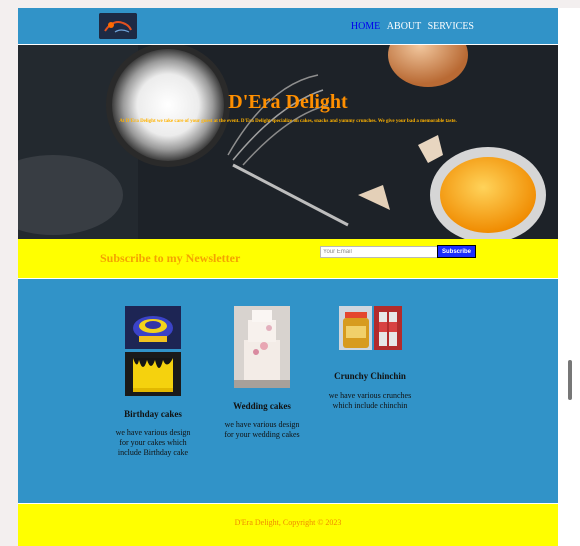 The width and height of the screenshot is (580, 546). Describe the element at coordinates (153, 327) in the screenshot. I see `birthday-cake-image-top` at that location.